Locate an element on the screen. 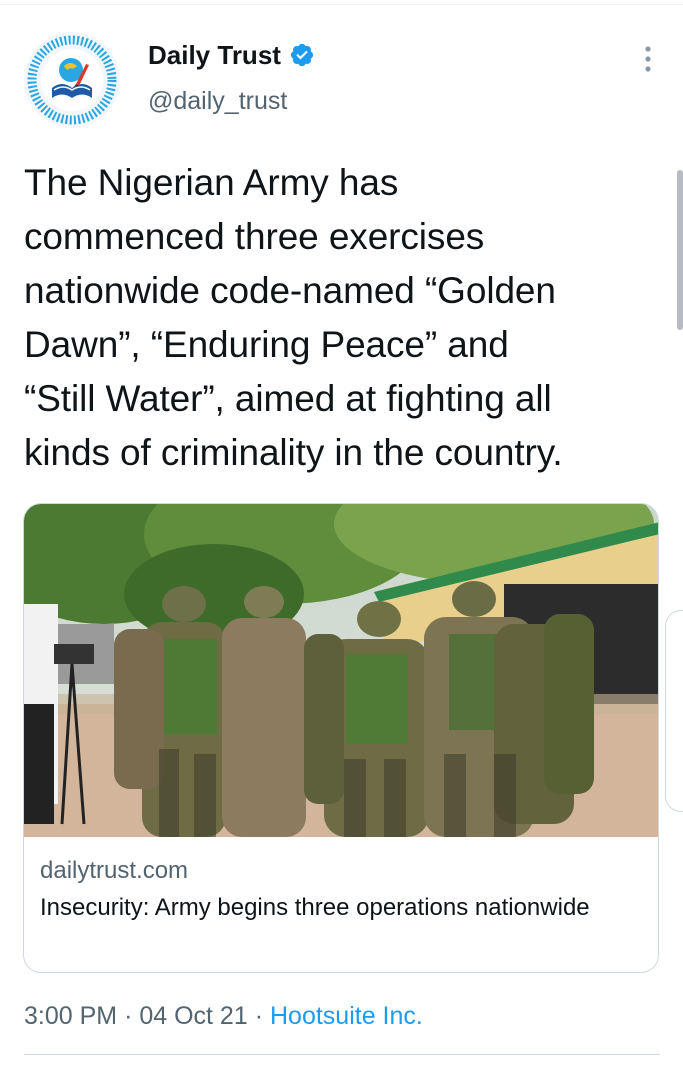 This screenshot has height=1073, width=683. bottom-divider is located at coordinates (342, 1054).